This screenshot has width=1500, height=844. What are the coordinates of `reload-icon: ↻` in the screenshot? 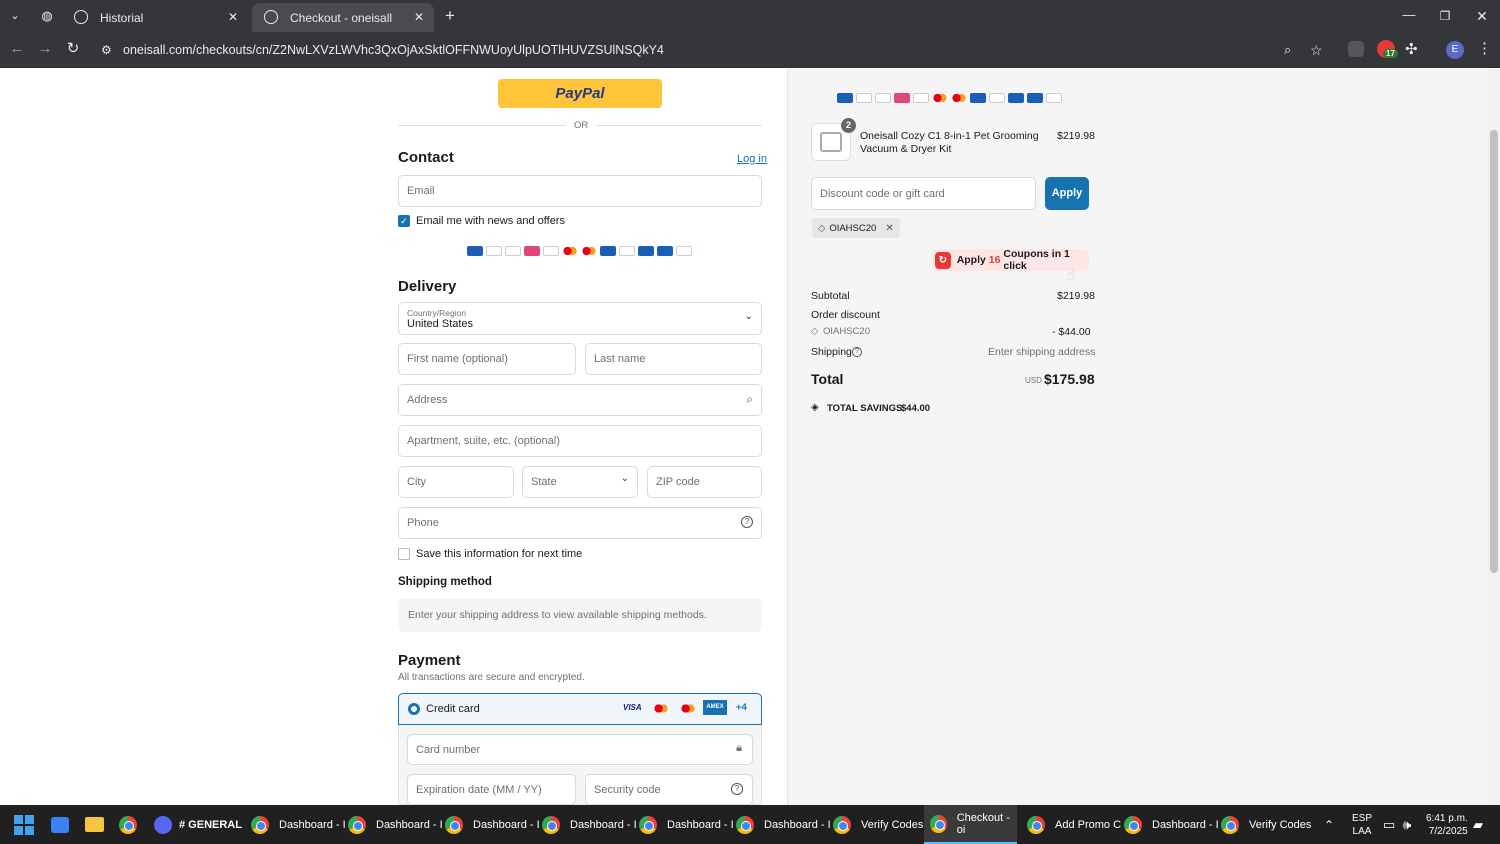 It's located at (73, 49).